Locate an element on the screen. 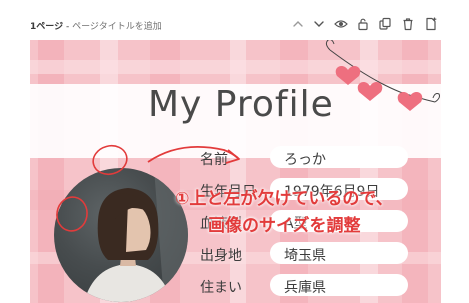 This screenshot has width=469, height=303. page-toolbar: 1ページ - ページタイトルを追加 is located at coordinates (234, 18).